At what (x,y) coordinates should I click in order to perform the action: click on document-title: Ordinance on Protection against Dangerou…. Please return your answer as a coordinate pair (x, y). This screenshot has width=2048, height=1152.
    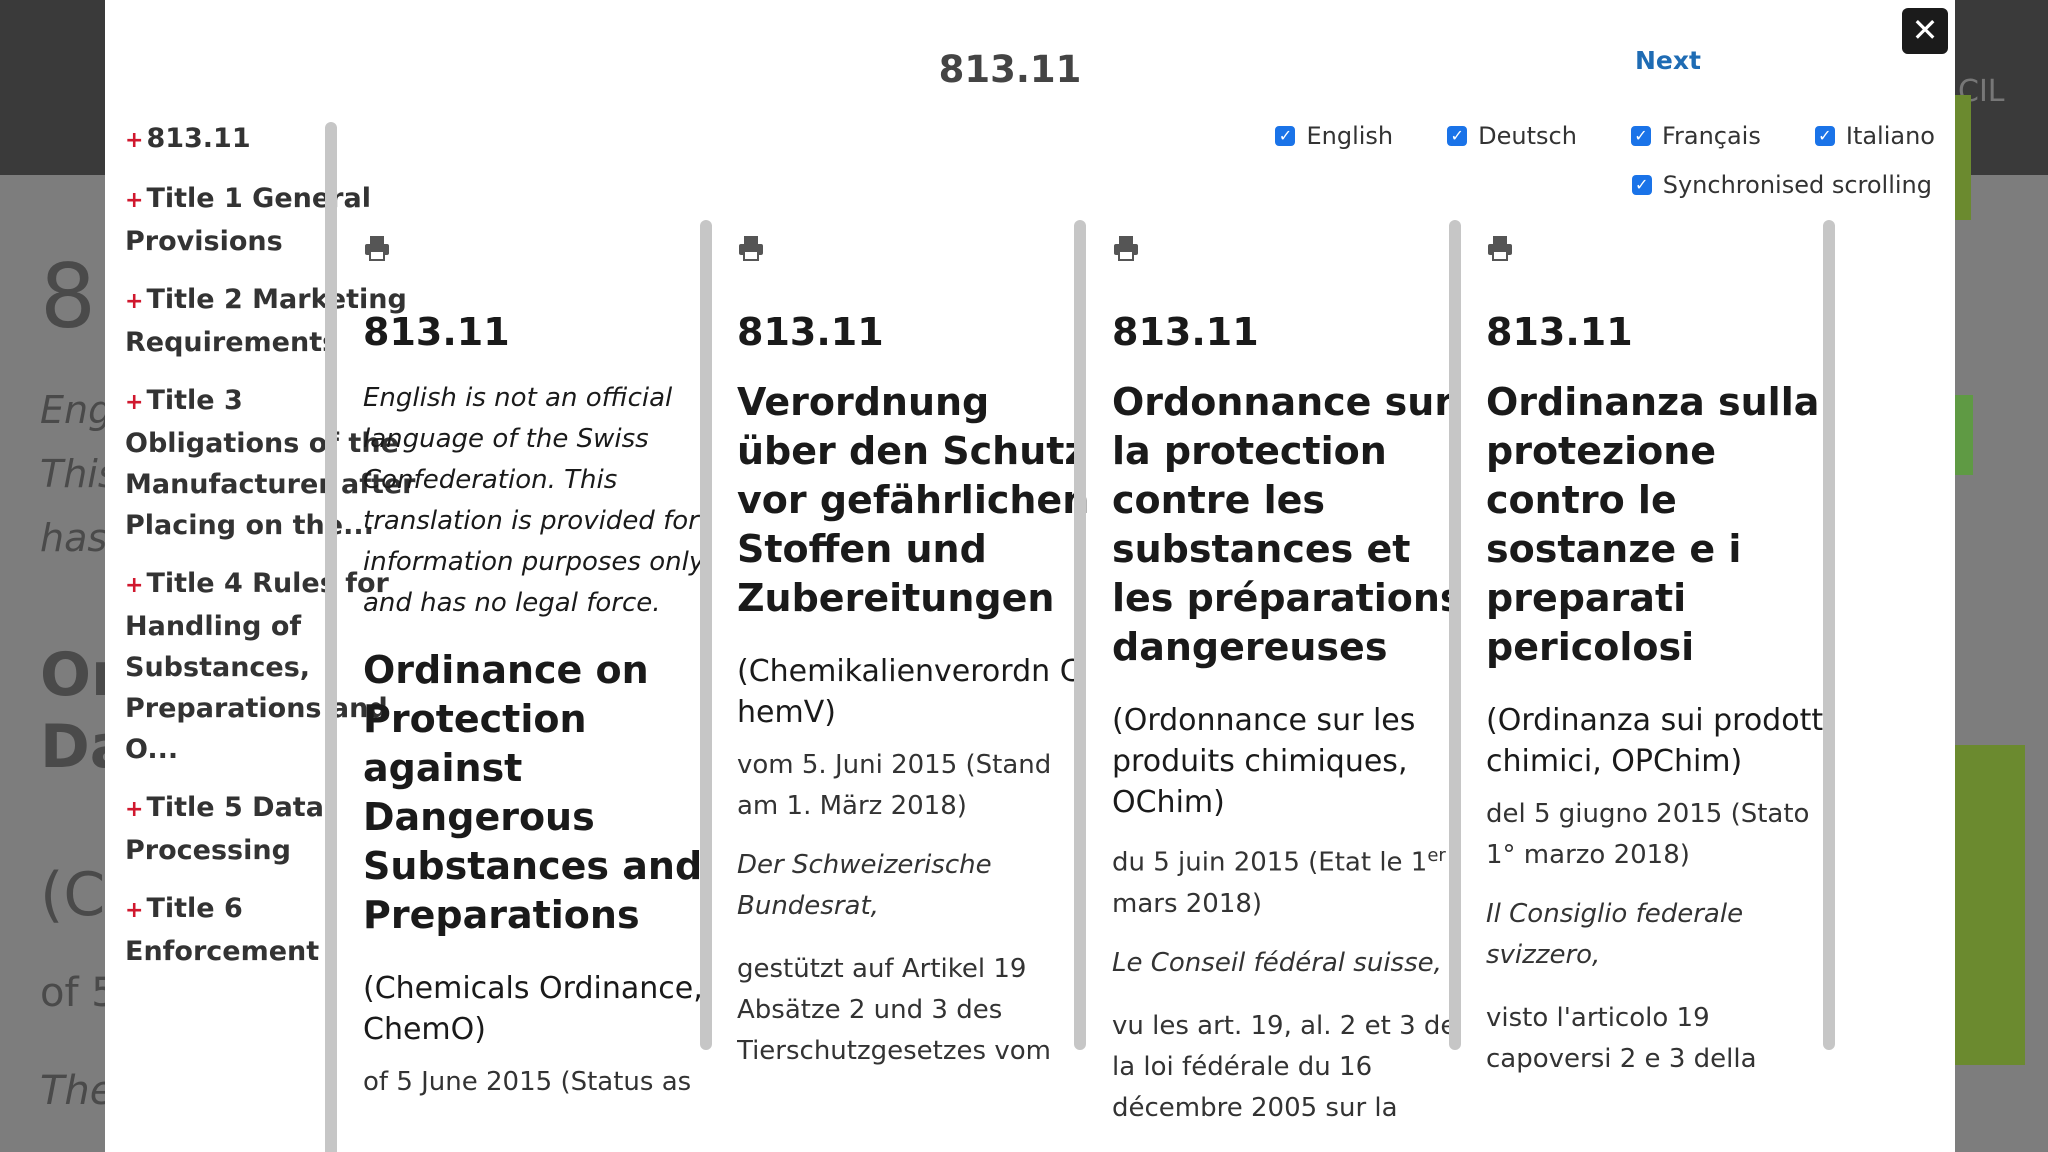
    Looking at the image, I should click on (533, 792).